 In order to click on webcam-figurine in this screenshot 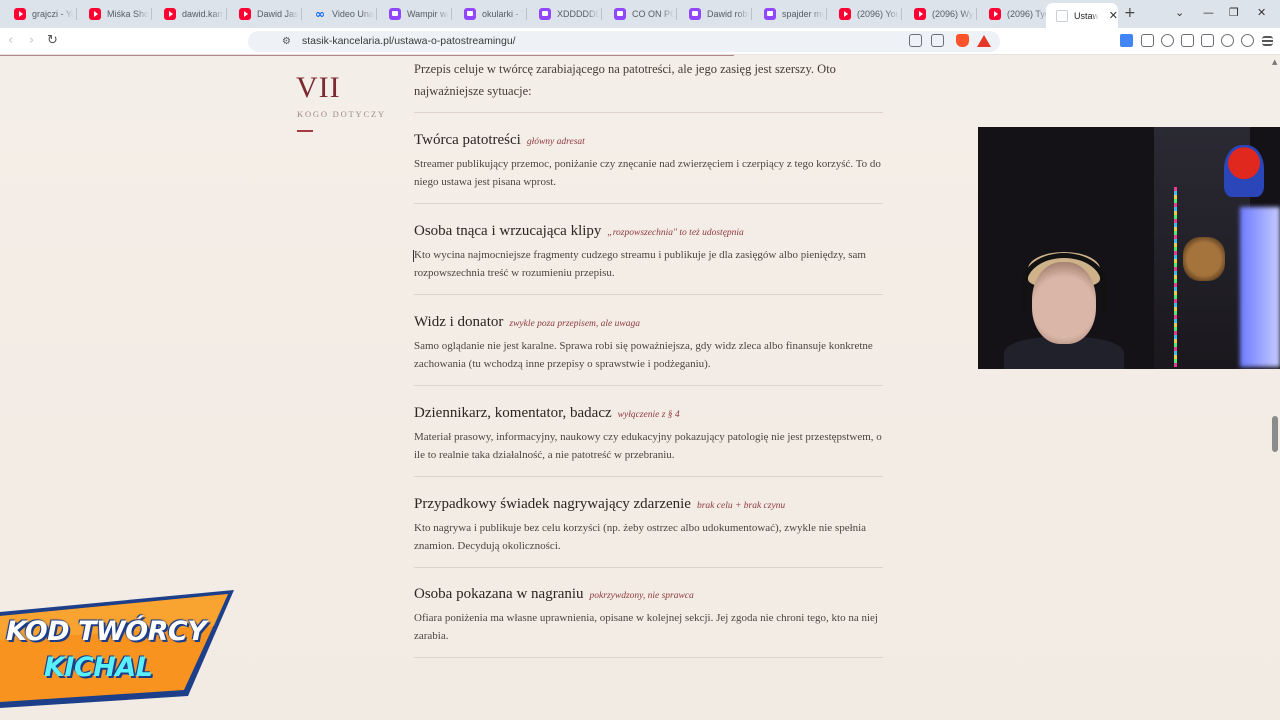, I will do `click(1244, 171)`.